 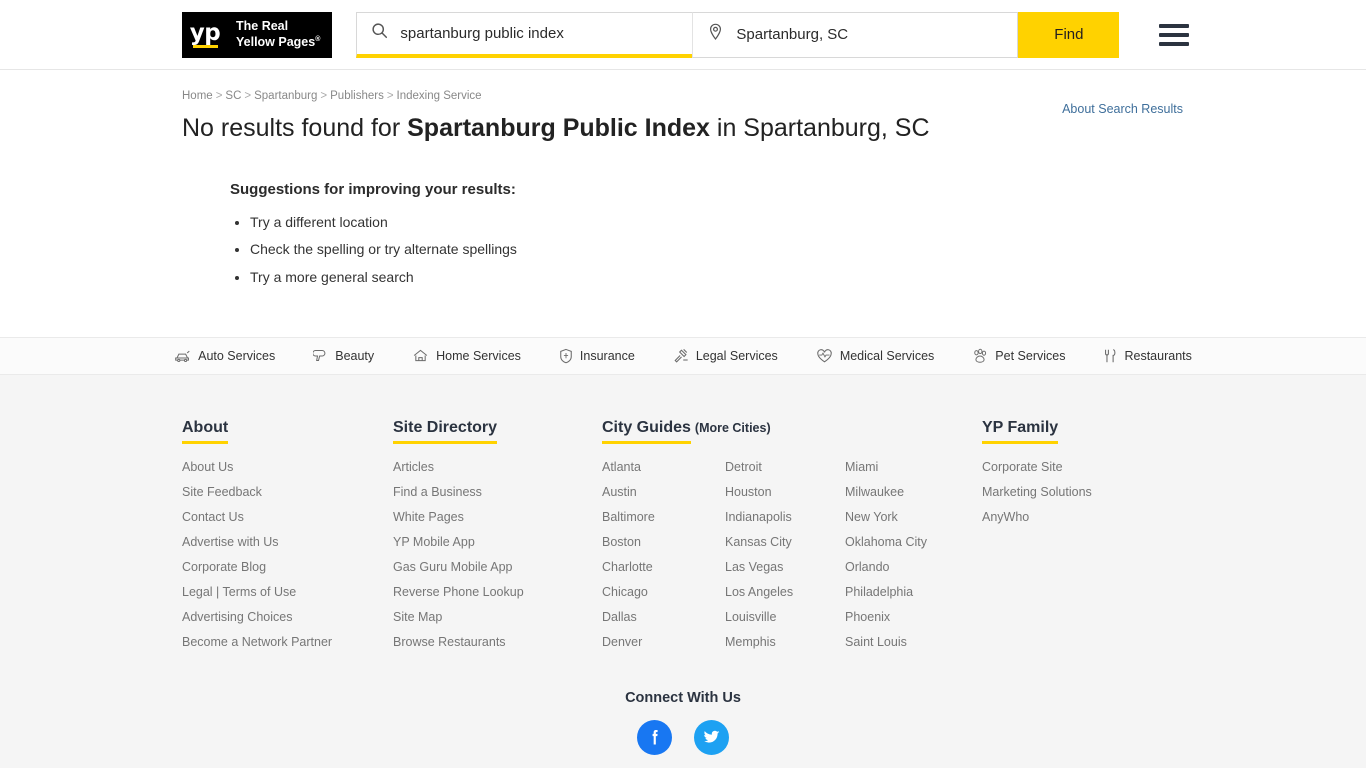 What do you see at coordinates (449, 642) in the screenshot?
I see `footer-link-browse-restaurants: Browse Restaurants` at bounding box center [449, 642].